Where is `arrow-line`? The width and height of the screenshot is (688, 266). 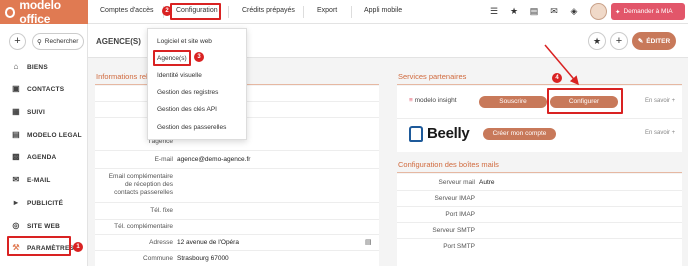
arrow-line is located at coordinates (561, 65).